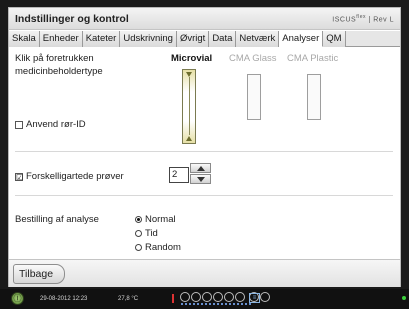 The height and width of the screenshot is (309, 409). Describe the element at coordinates (64, 299) in the screenshot. I see `status-datetime: 29-08-2012 12:23` at that location.